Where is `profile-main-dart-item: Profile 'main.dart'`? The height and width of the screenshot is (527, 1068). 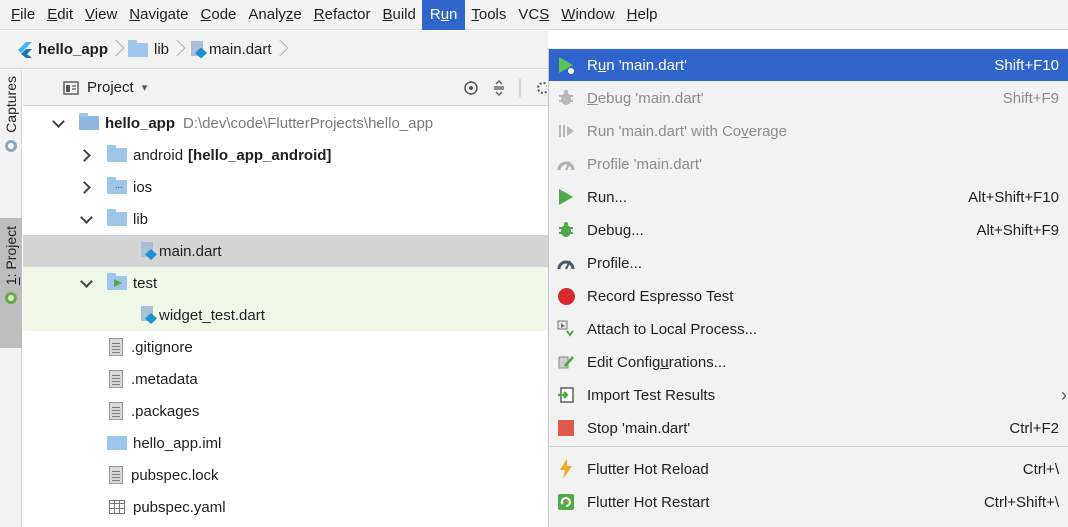
profile-main-dart-item: Profile 'main.dart' is located at coordinates (808, 164).